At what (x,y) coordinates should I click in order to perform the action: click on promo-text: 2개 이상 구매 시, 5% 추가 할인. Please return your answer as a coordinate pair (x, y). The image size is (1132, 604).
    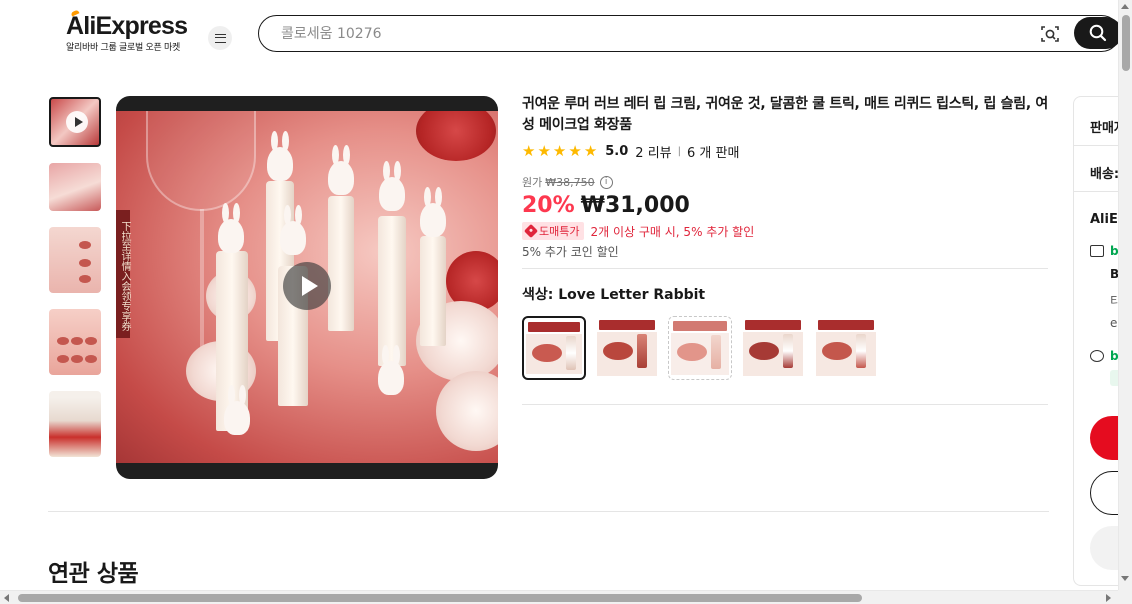
    Looking at the image, I should click on (672, 231).